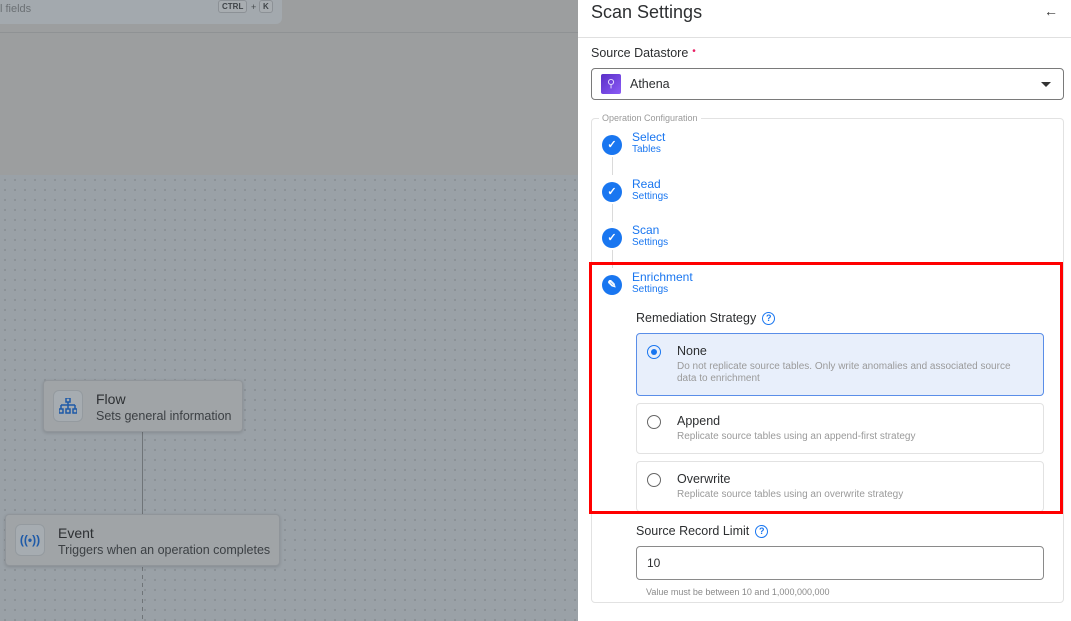 The height and width of the screenshot is (621, 1071). What do you see at coordinates (164, 416) in the screenshot?
I see `node-subtitle: Sets general information` at bounding box center [164, 416].